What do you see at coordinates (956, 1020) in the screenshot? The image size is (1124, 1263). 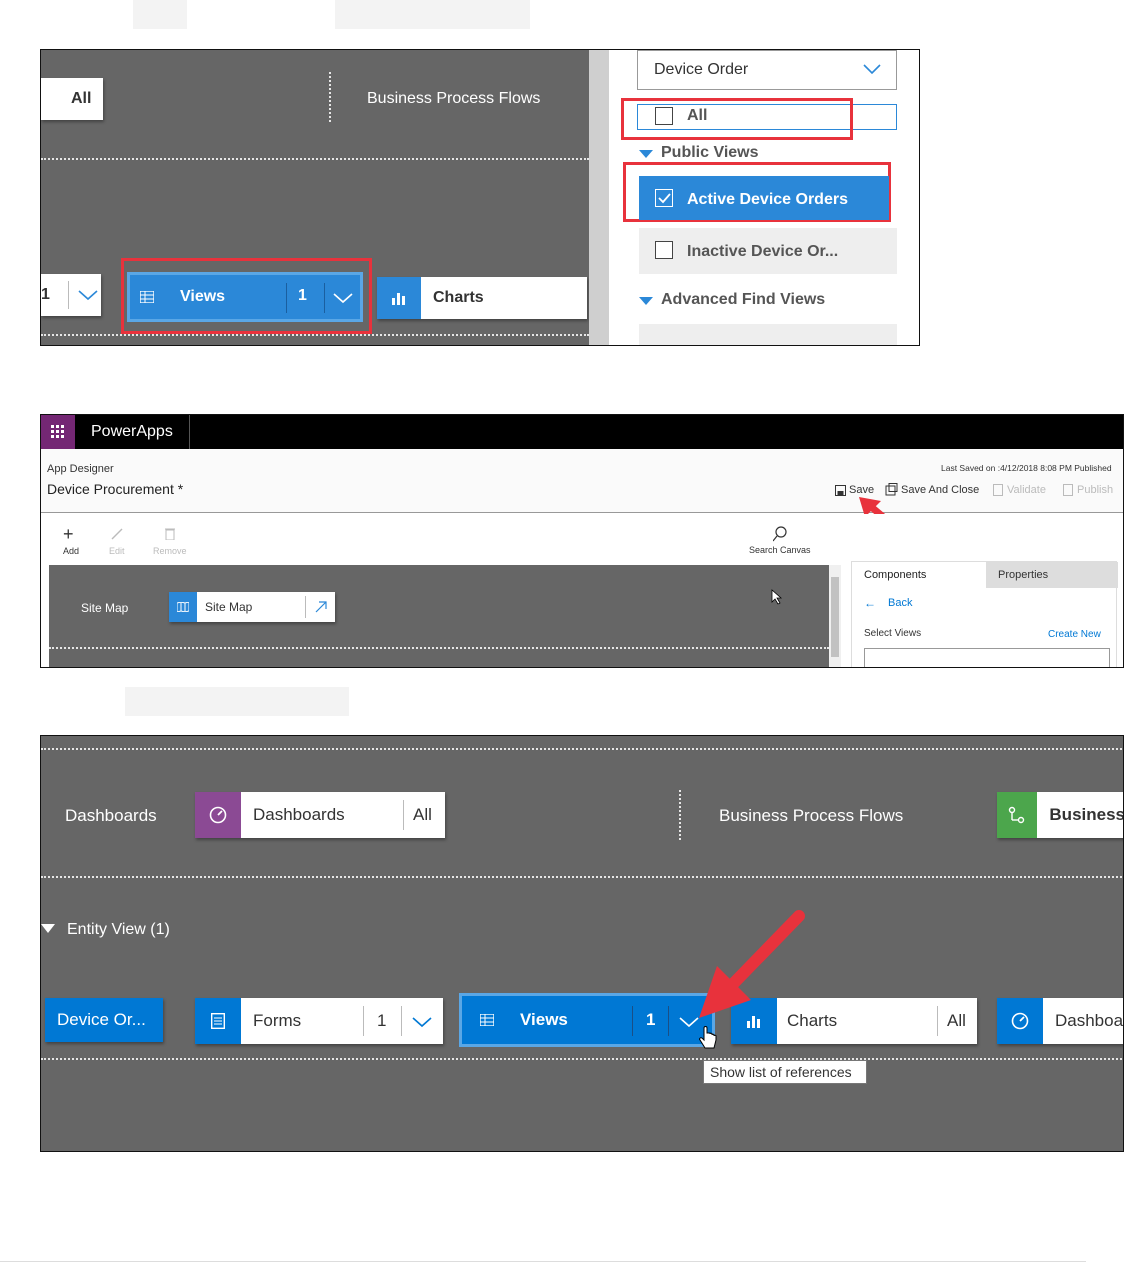 I see `charts-count: All` at bounding box center [956, 1020].